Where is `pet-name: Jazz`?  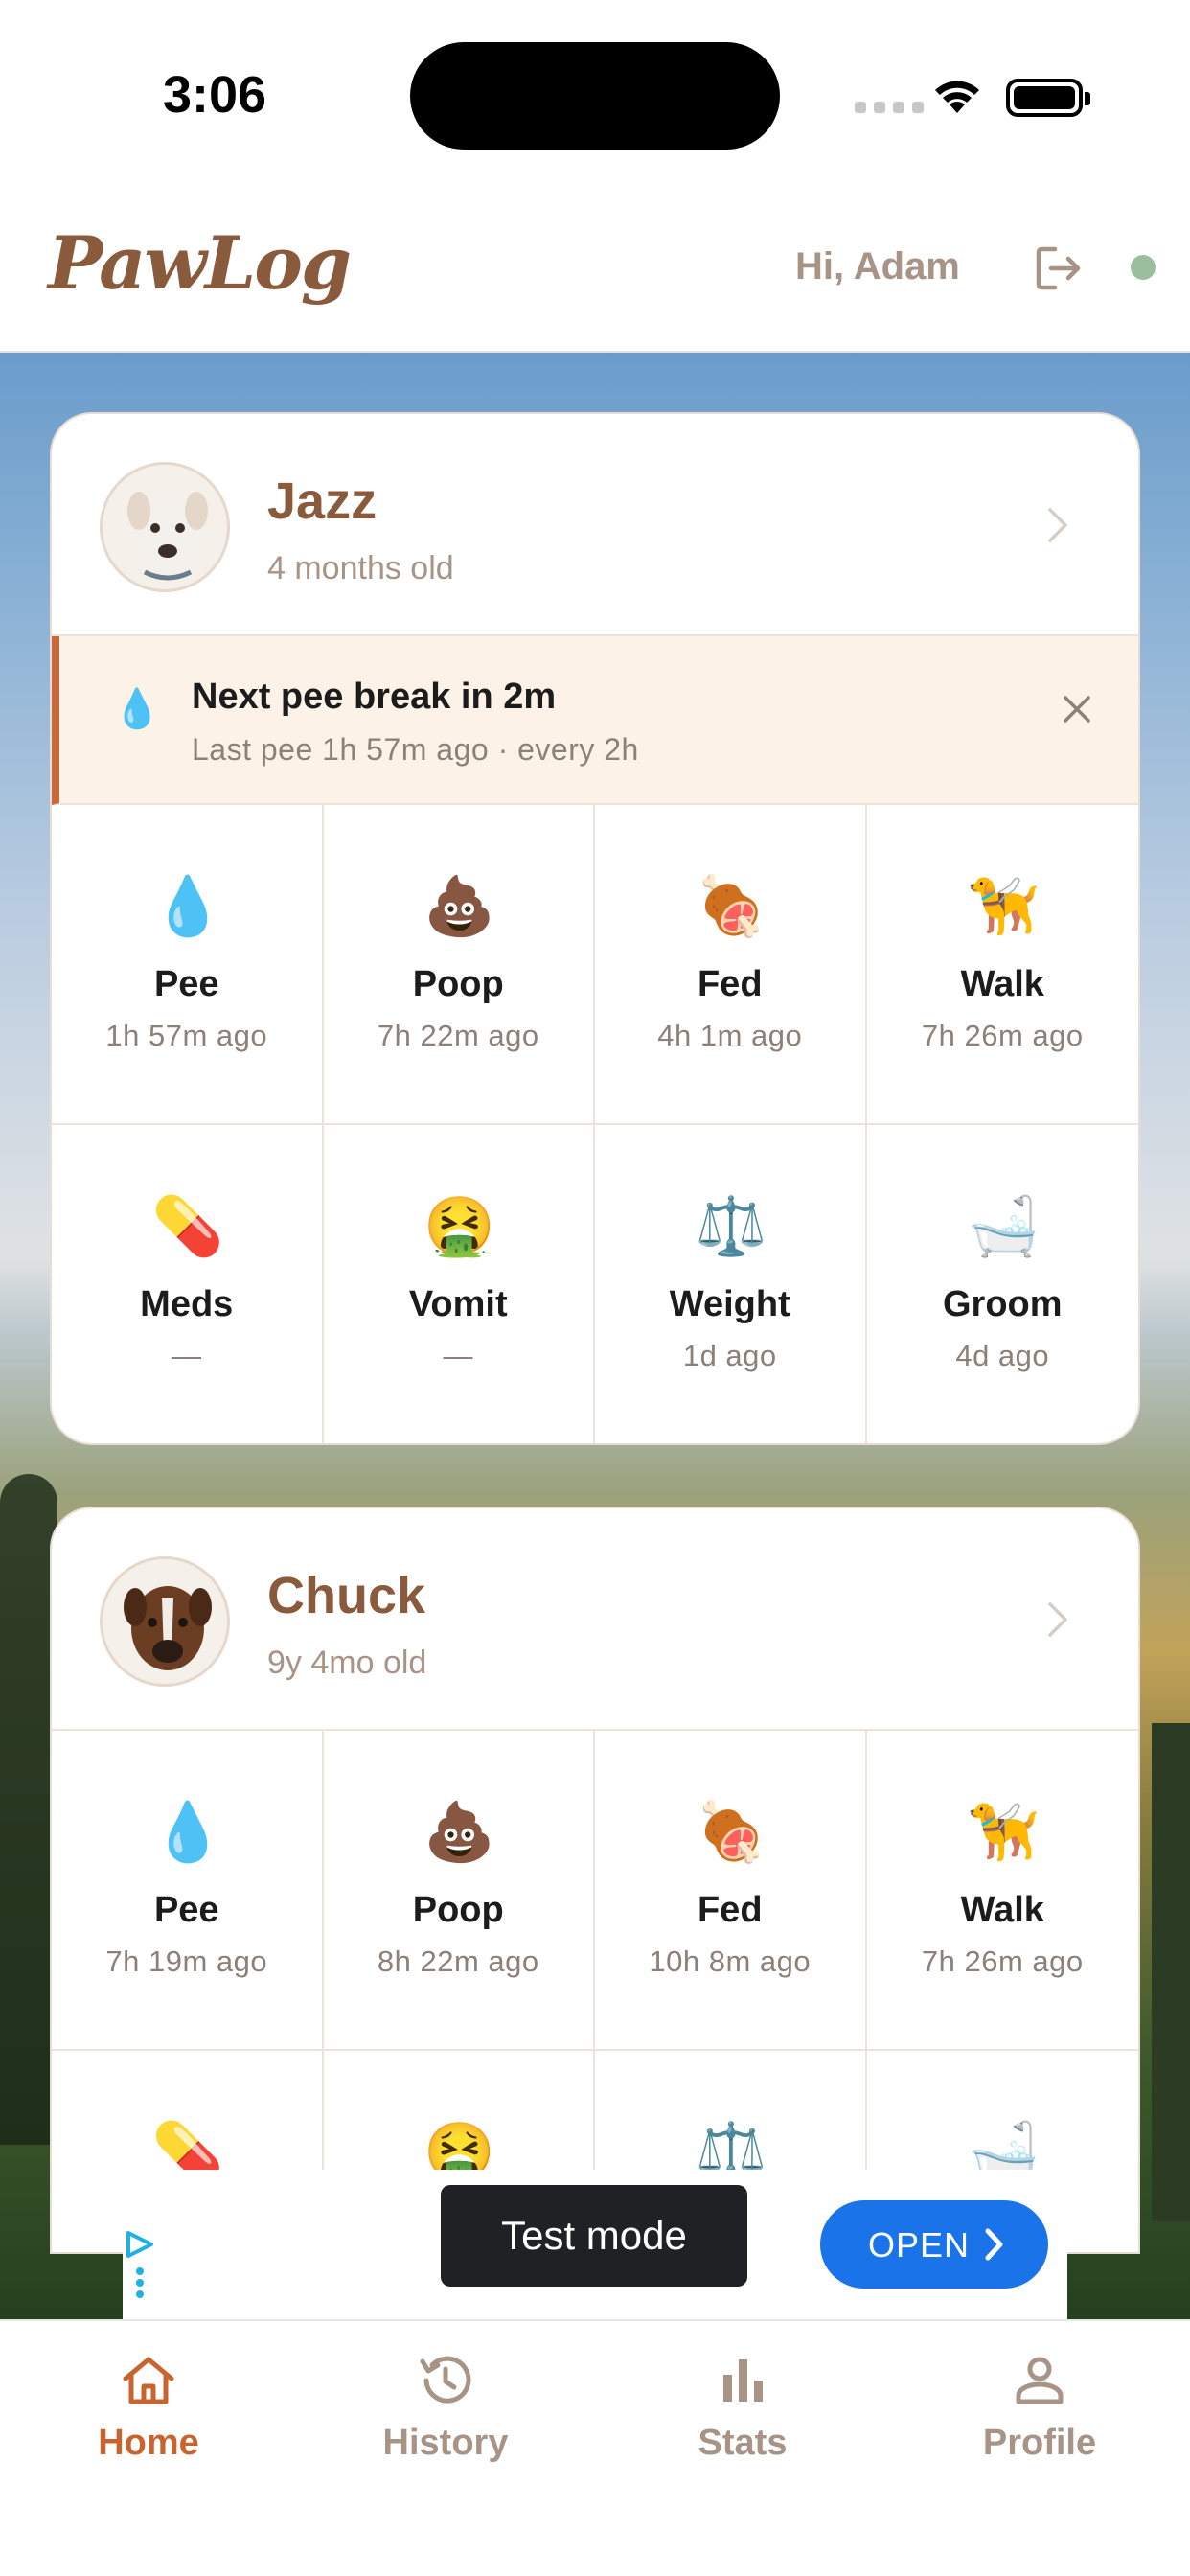 pet-name: Jazz is located at coordinates (323, 501).